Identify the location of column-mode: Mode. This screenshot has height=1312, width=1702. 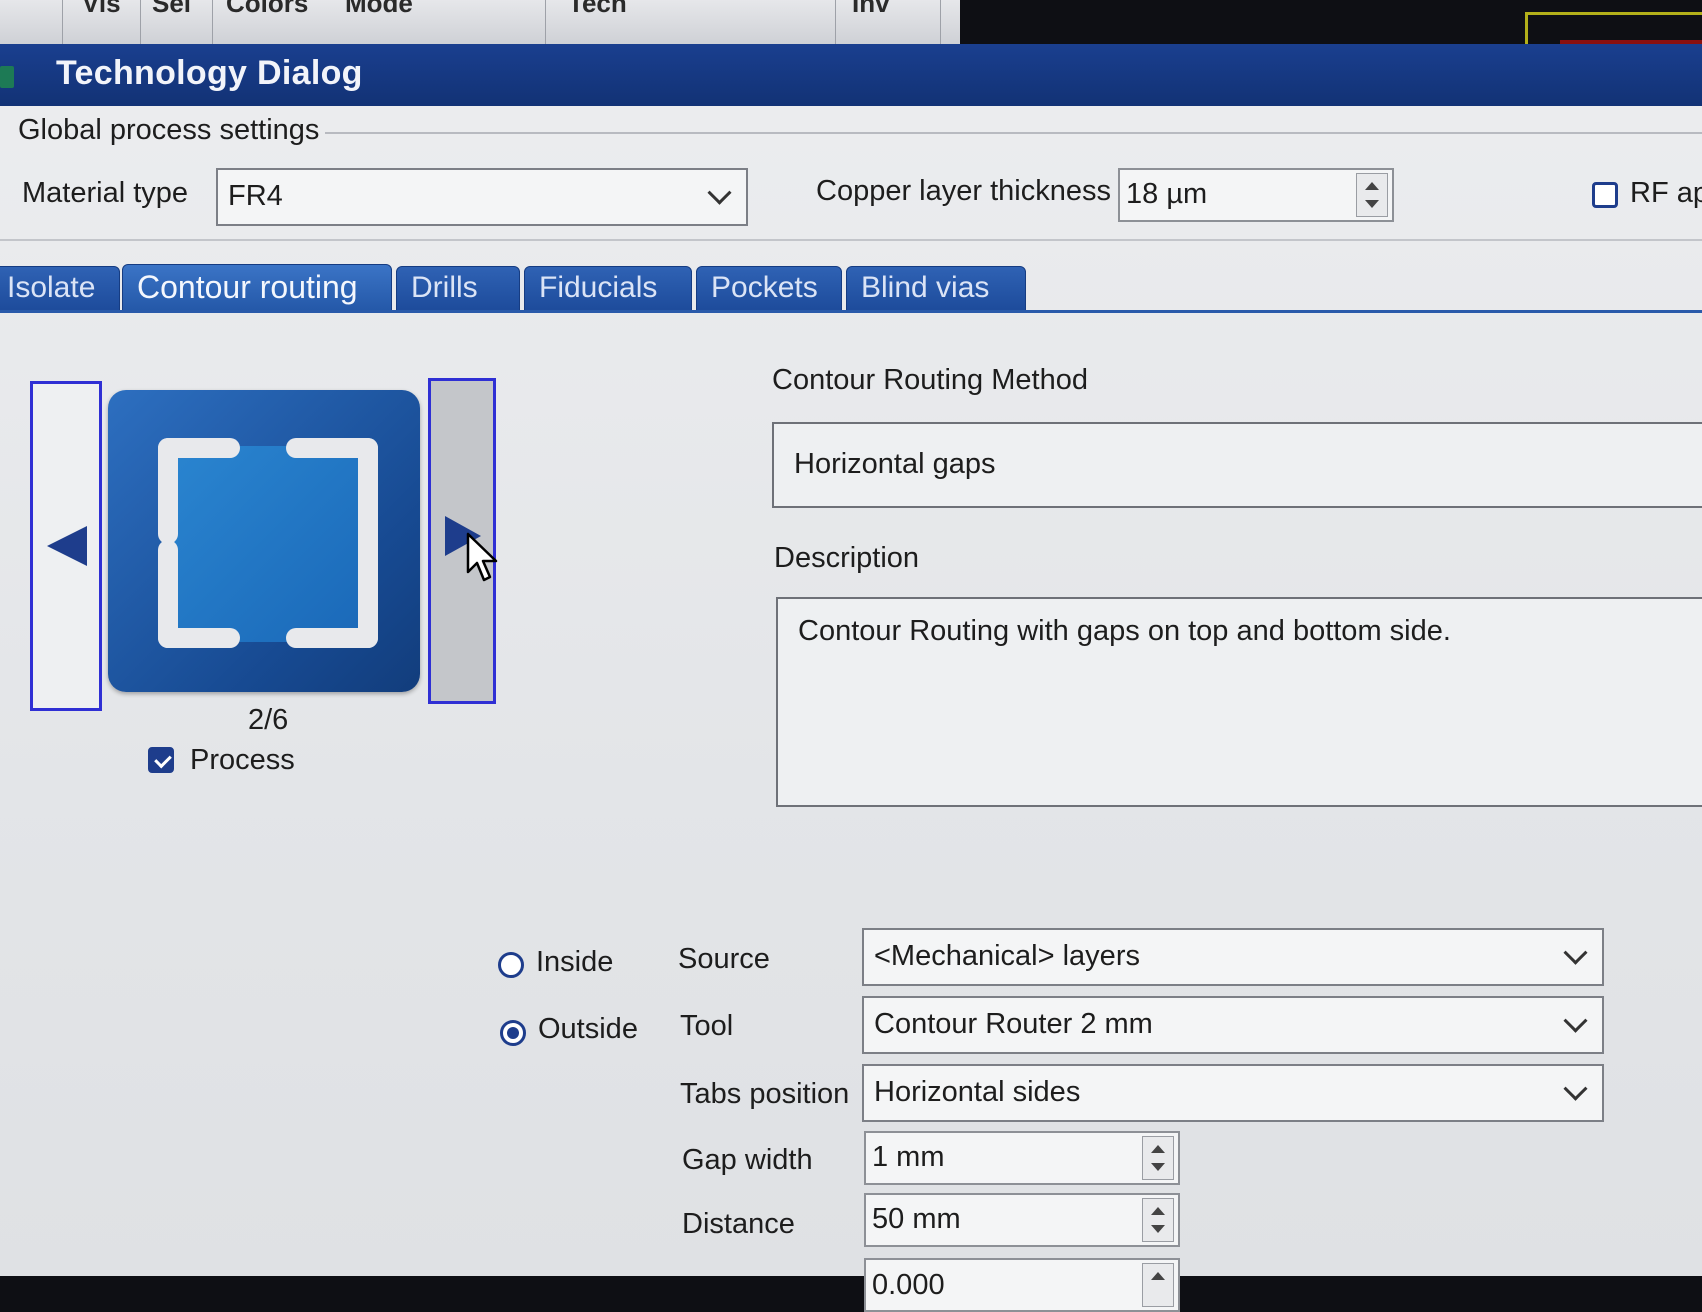
(379, 9).